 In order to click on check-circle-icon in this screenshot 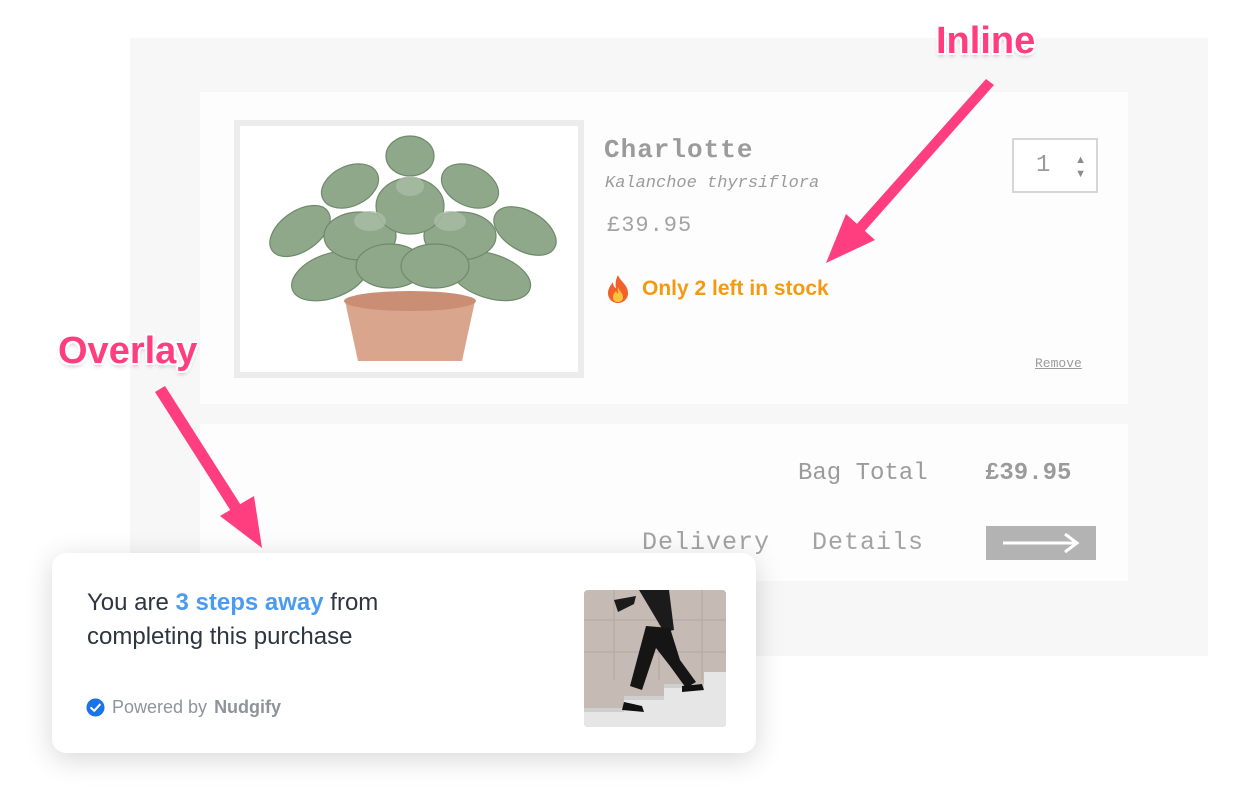, I will do `click(95, 707)`.